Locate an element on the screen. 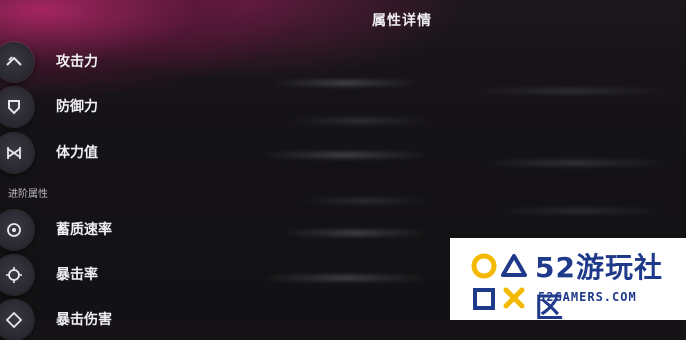 This screenshot has width=686, height=340. panel-header: 属性详情 is located at coordinates (343, 19).